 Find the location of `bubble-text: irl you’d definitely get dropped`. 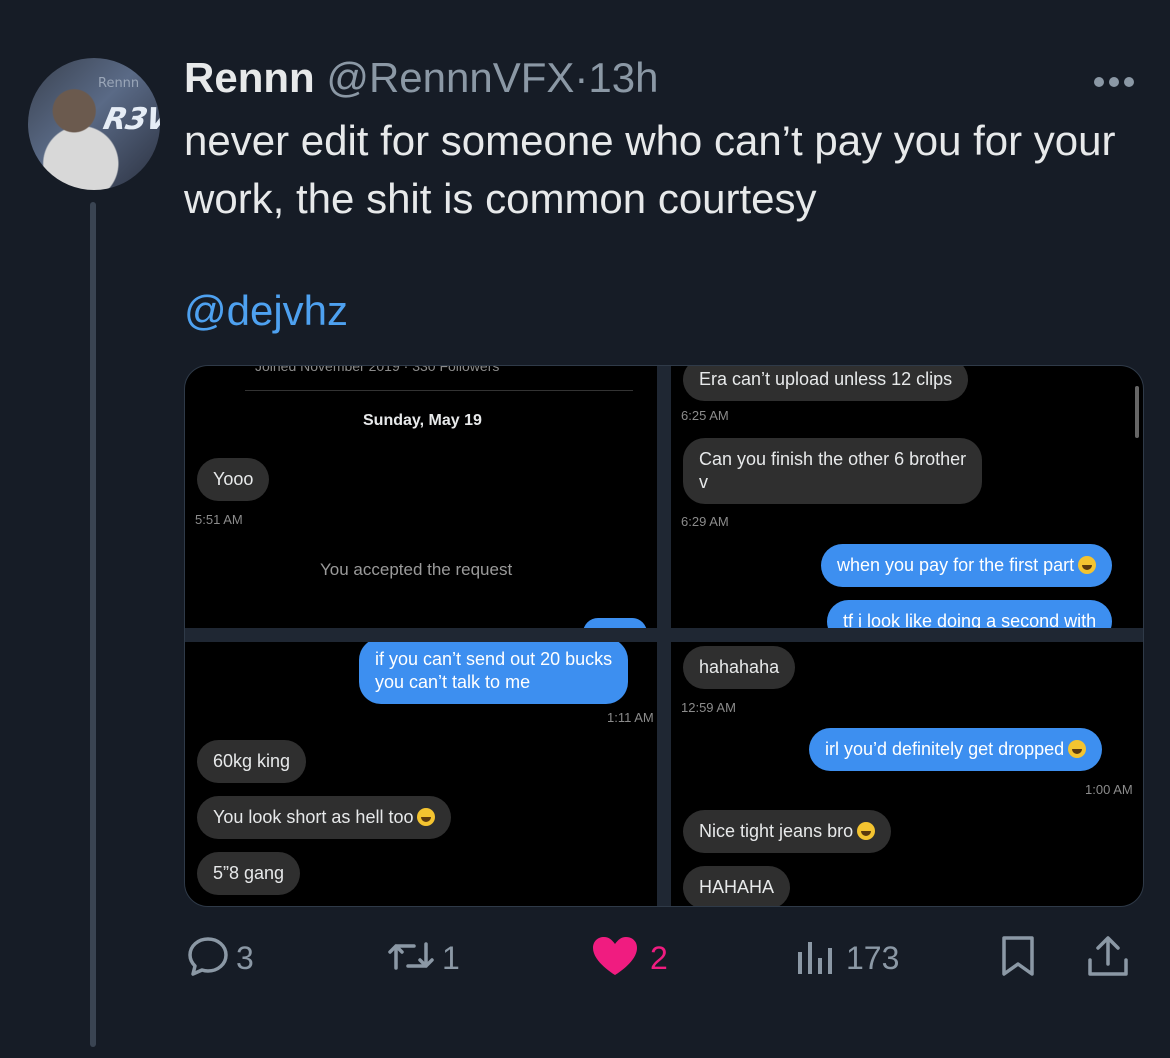

bubble-text: irl you’d definitely get dropped is located at coordinates (945, 749).